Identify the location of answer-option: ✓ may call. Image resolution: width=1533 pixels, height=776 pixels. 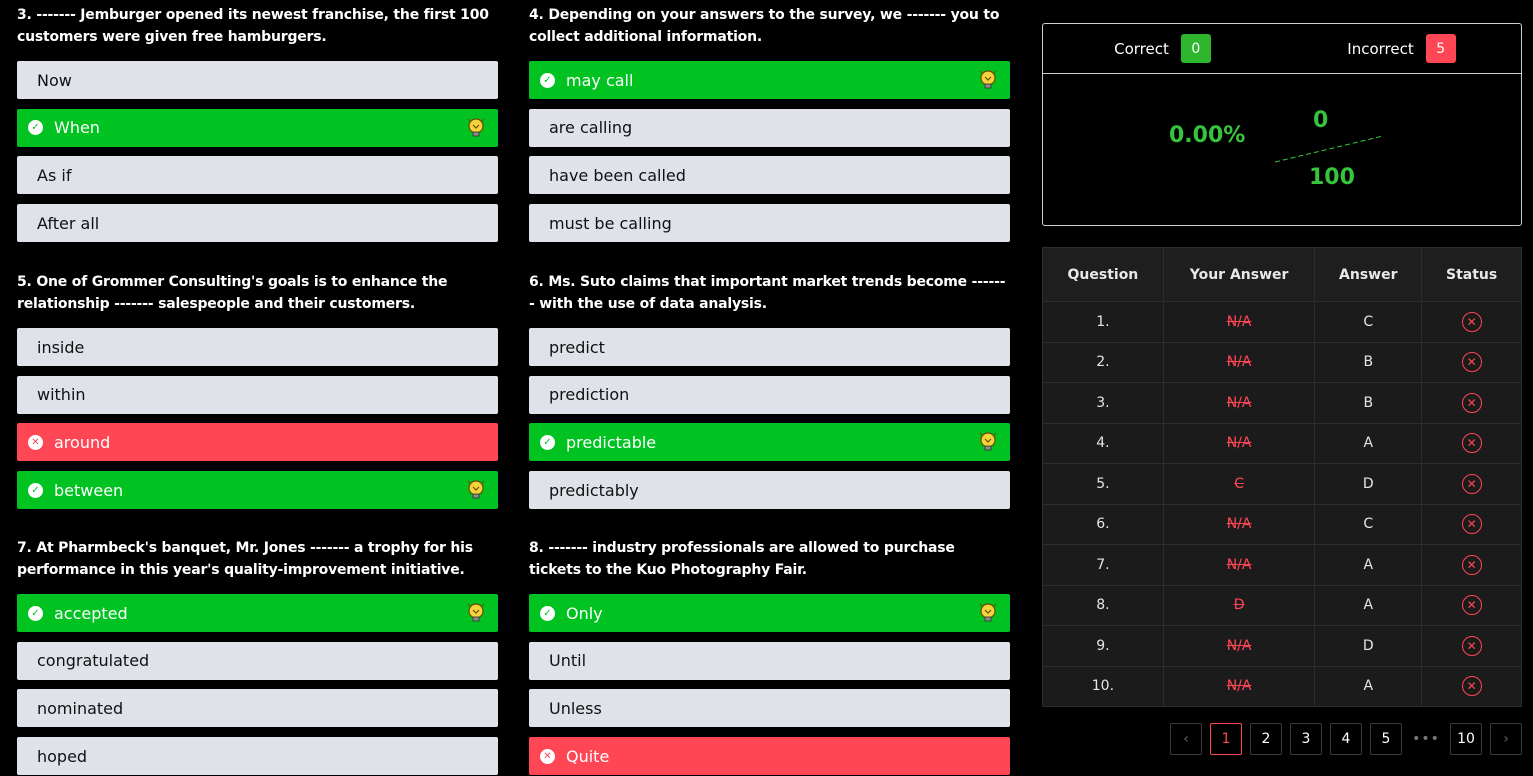
(769, 80).